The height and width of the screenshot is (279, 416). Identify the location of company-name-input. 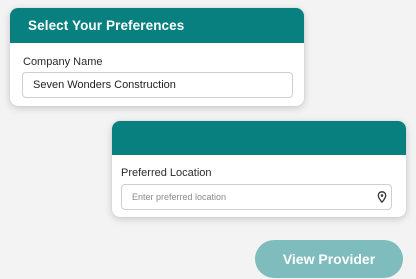
(157, 85).